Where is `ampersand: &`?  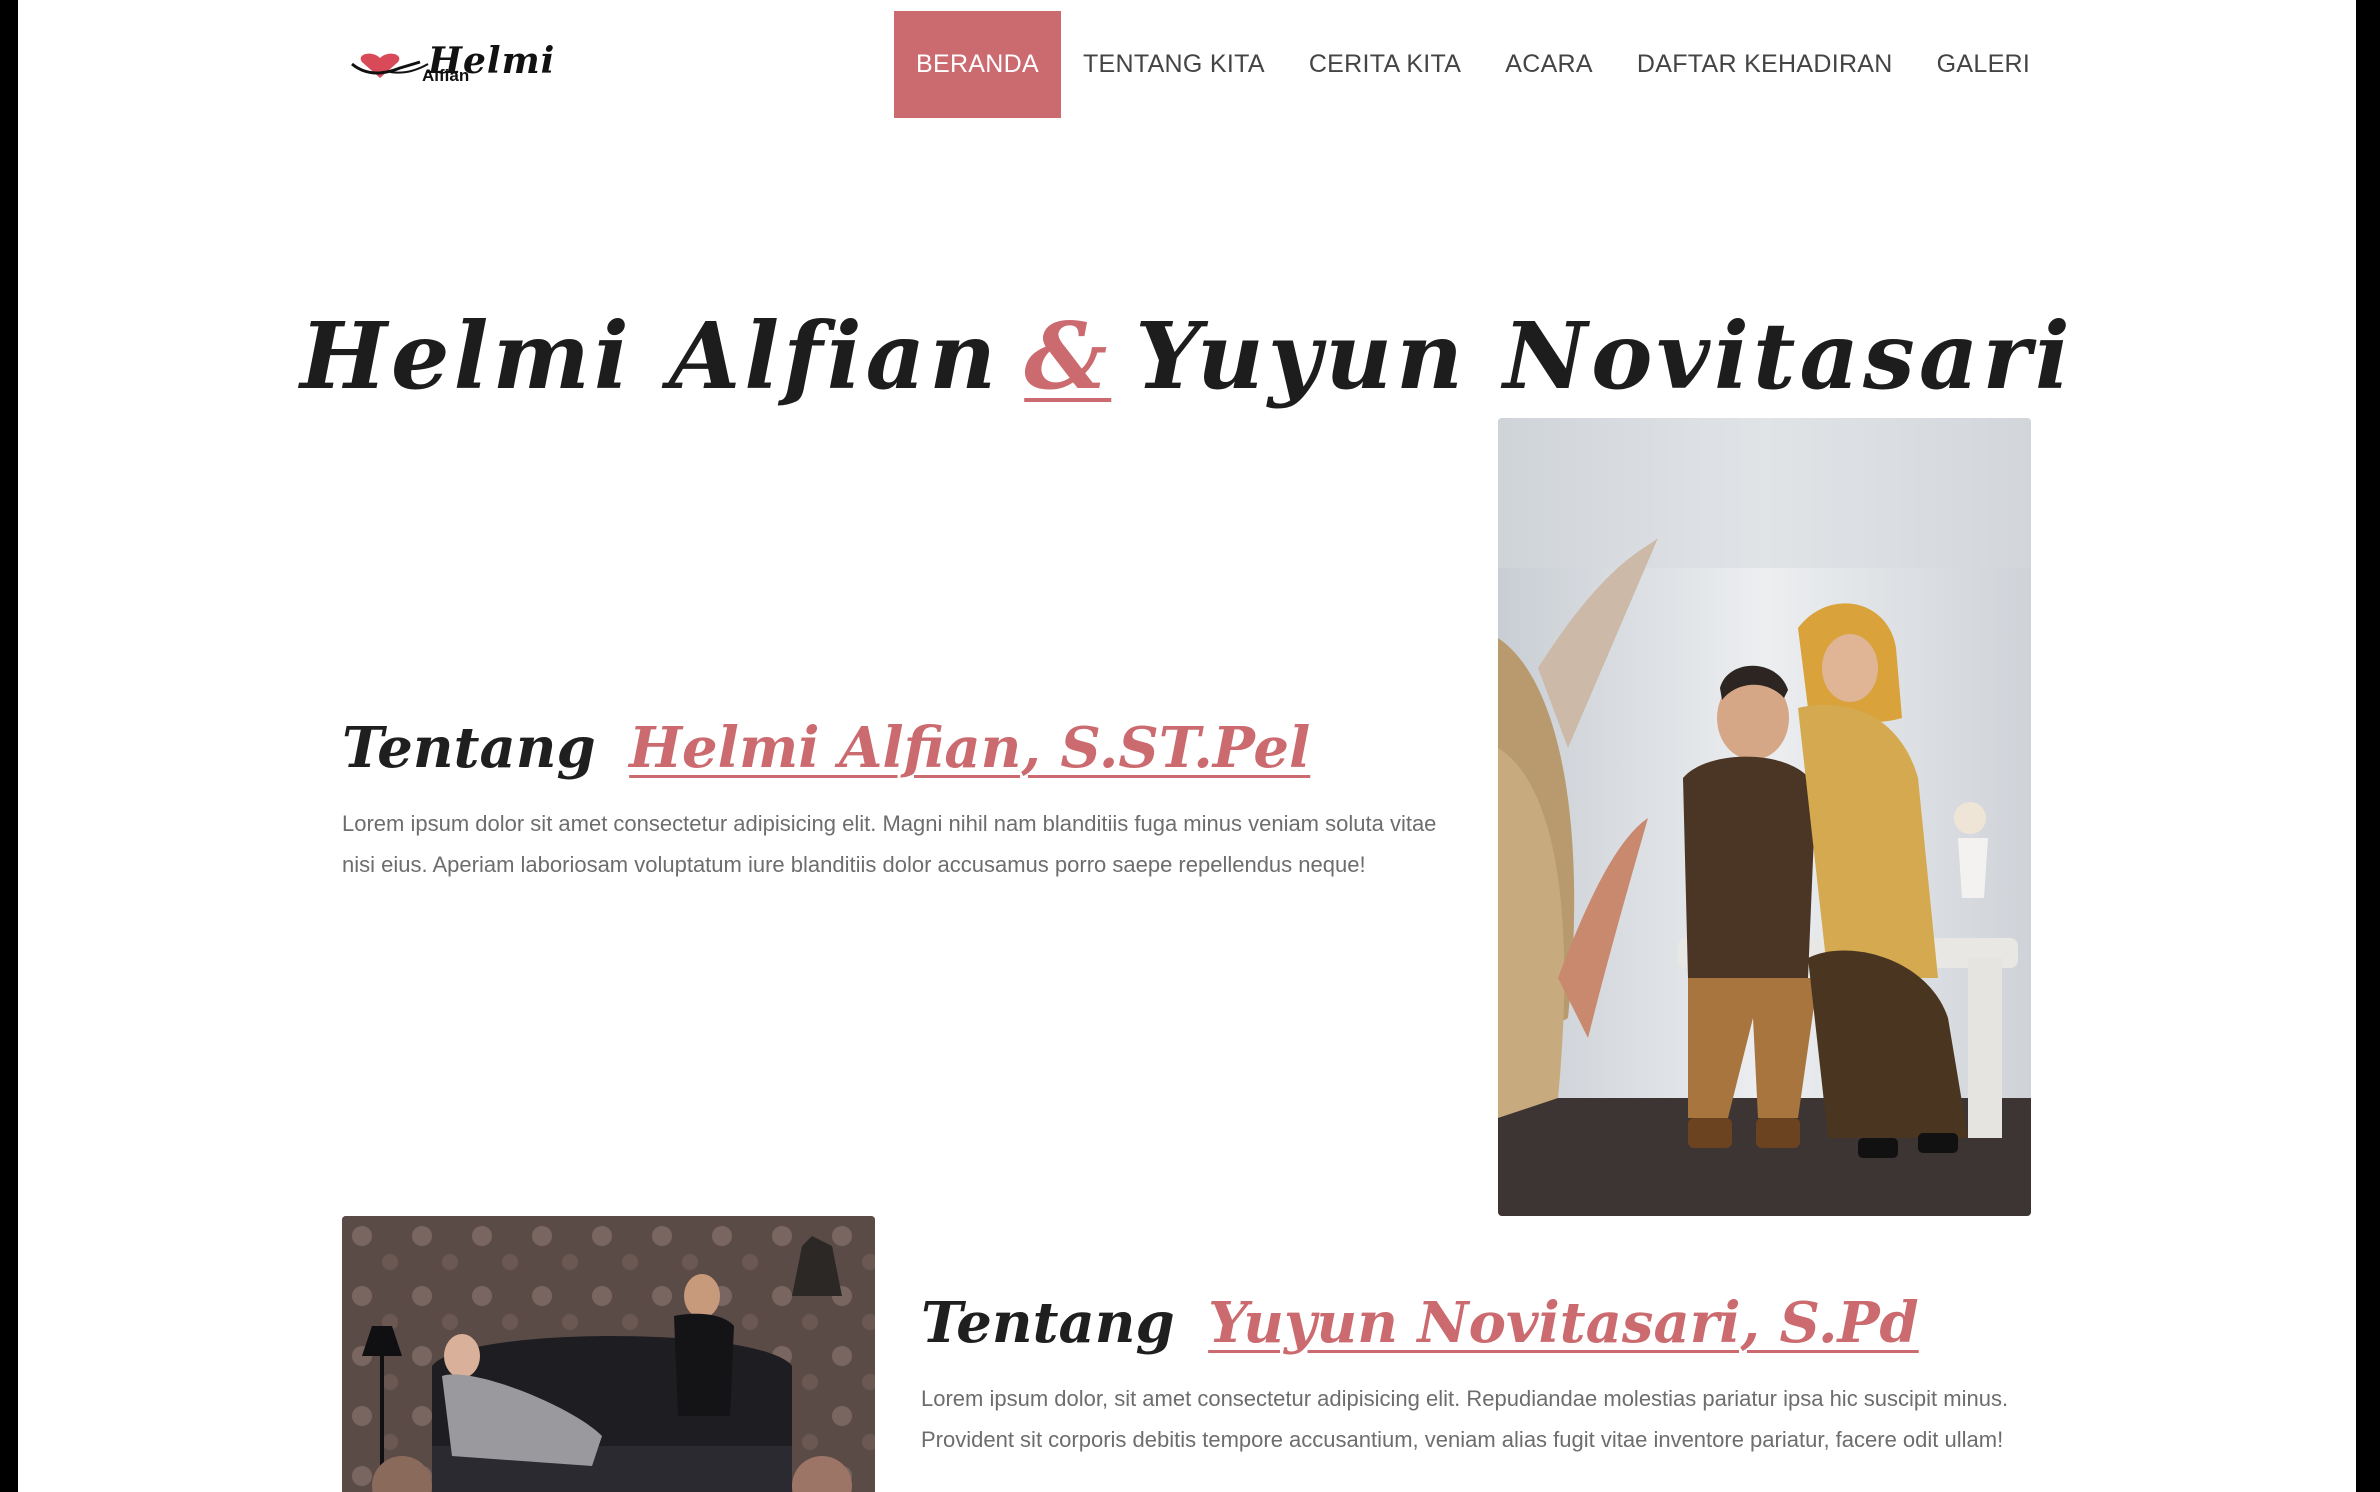 ampersand: & is located at coordinates (1068, 355).